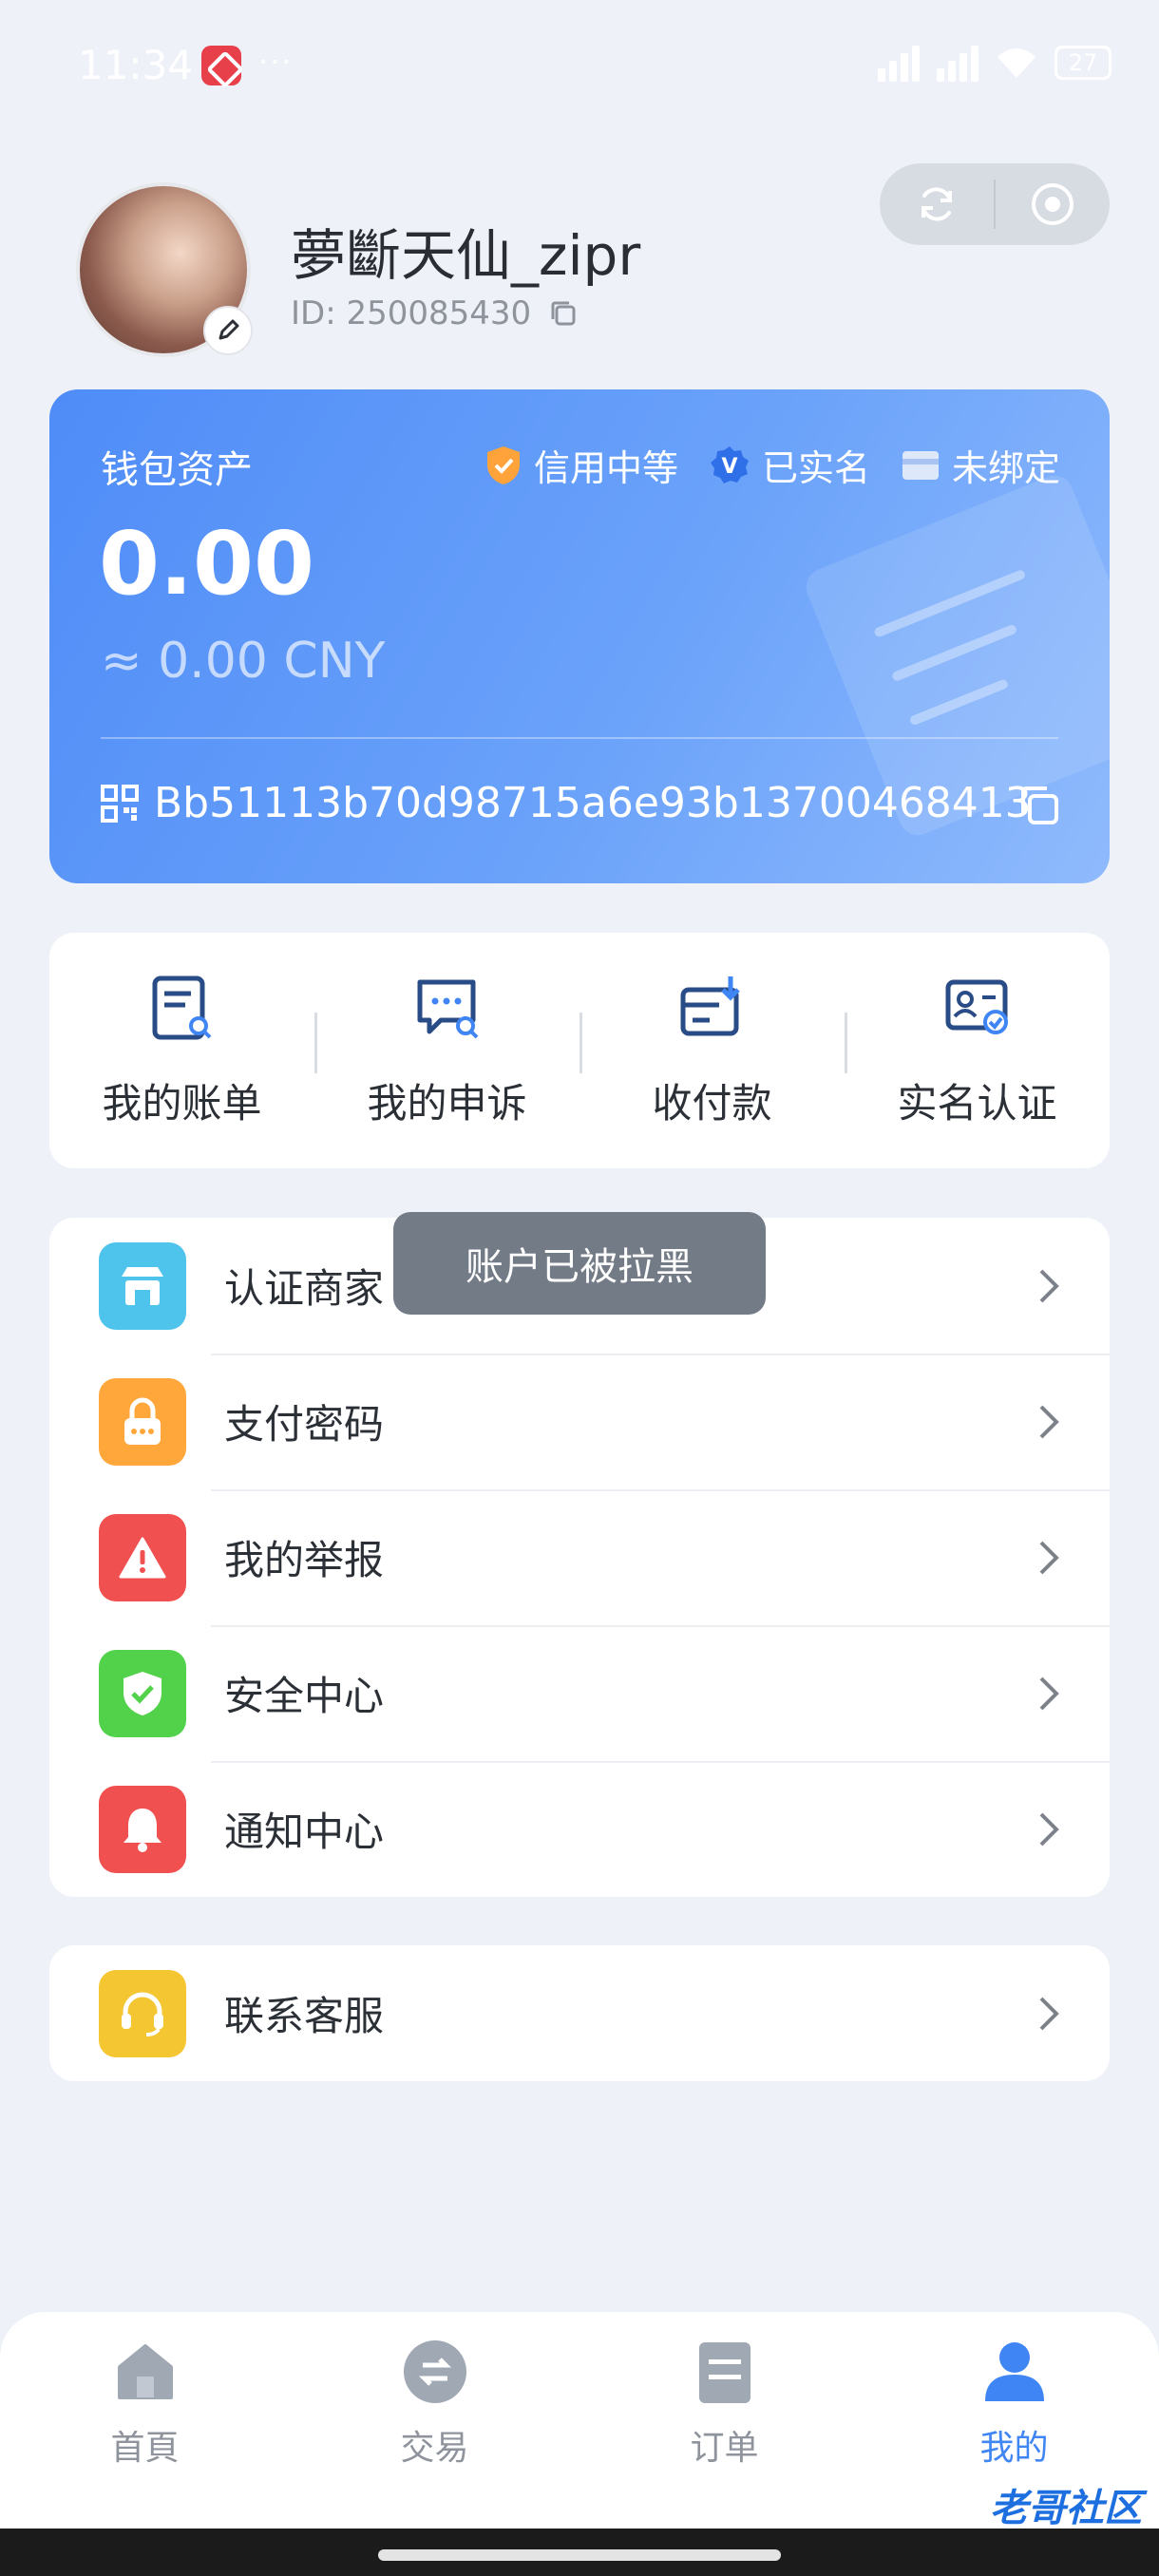 This screenshot has width=1159, height=2576. Describe the element at coordinates (434, 2448) in the screenshot. I see `nav-label: 交易` at that location.